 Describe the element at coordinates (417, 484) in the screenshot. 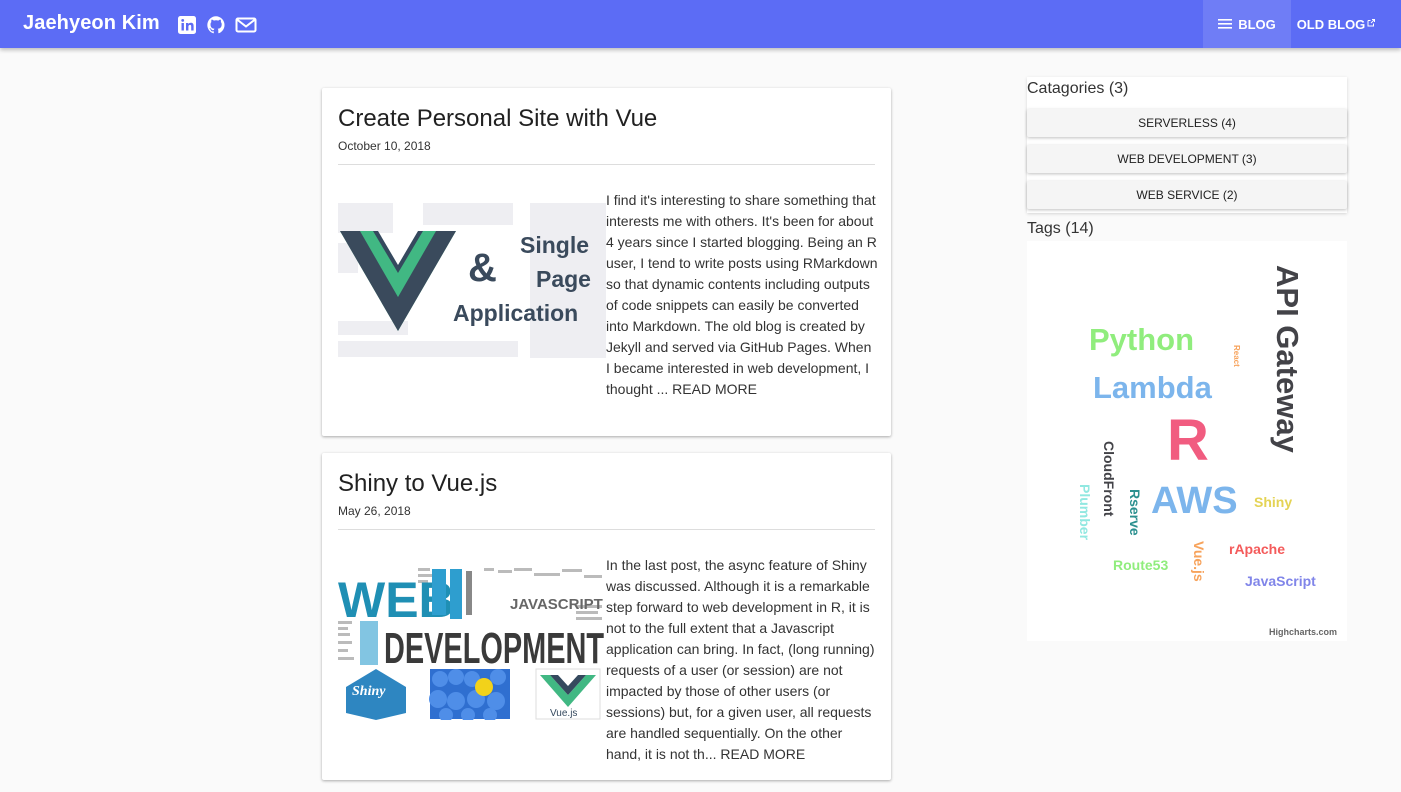

I see `post-title: Shiny to Vue.js` at that location.